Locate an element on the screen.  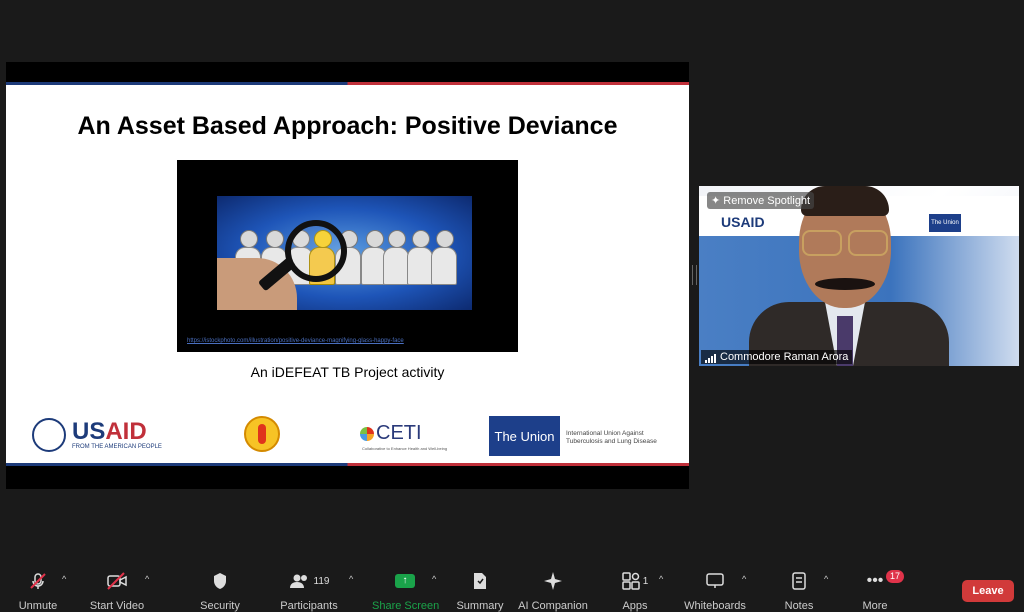
leave-button: Leave is located at coordinates (988, 591).